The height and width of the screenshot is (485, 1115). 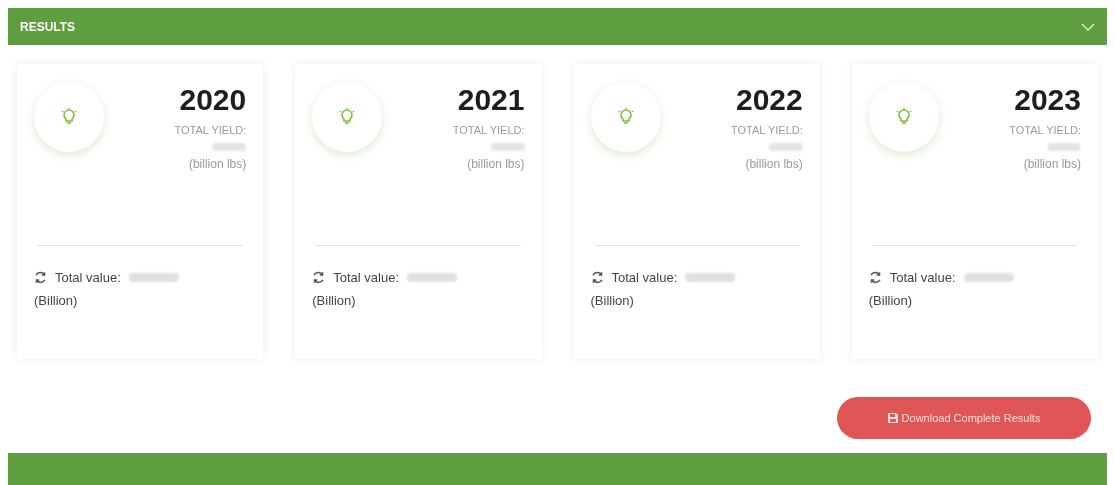 I want to click on save-icon, so click(x=892, y=418).